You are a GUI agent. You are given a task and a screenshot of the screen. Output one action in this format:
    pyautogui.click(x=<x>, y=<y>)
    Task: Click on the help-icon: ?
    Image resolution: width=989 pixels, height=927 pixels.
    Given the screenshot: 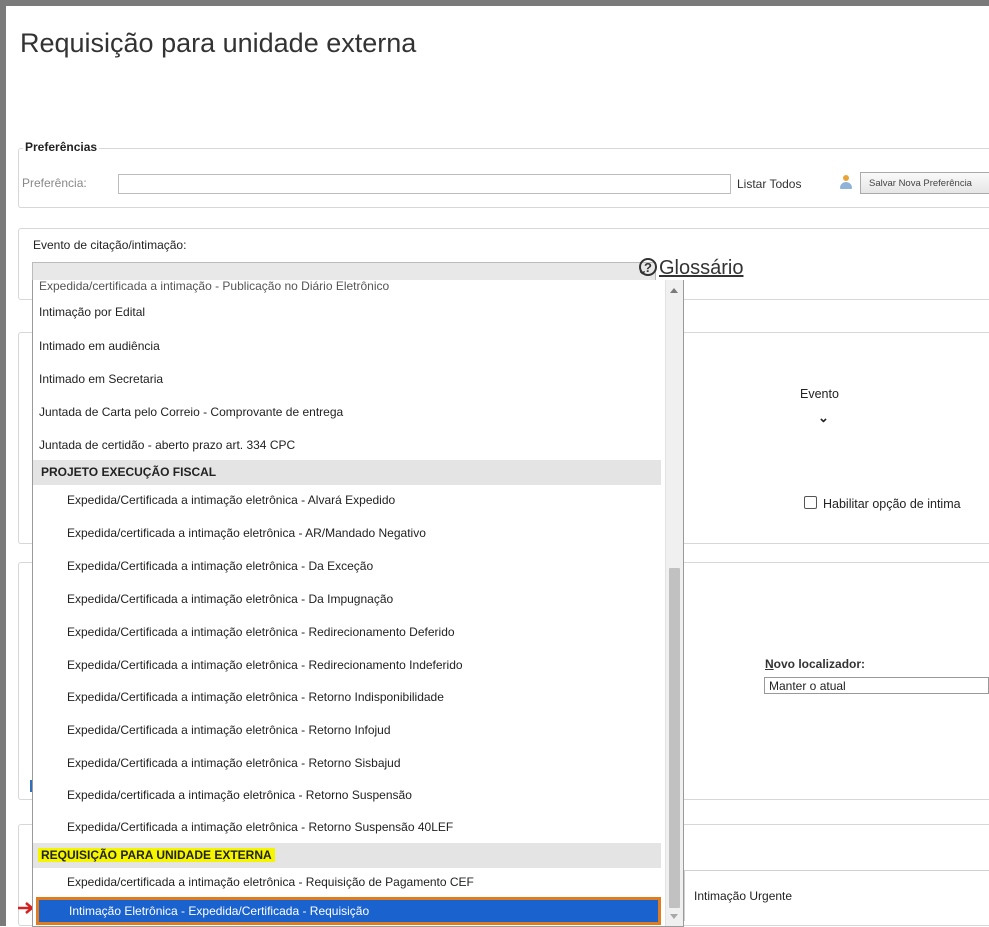 What is the action you would take?
    pyautogui.click(x=648, y=267)
    